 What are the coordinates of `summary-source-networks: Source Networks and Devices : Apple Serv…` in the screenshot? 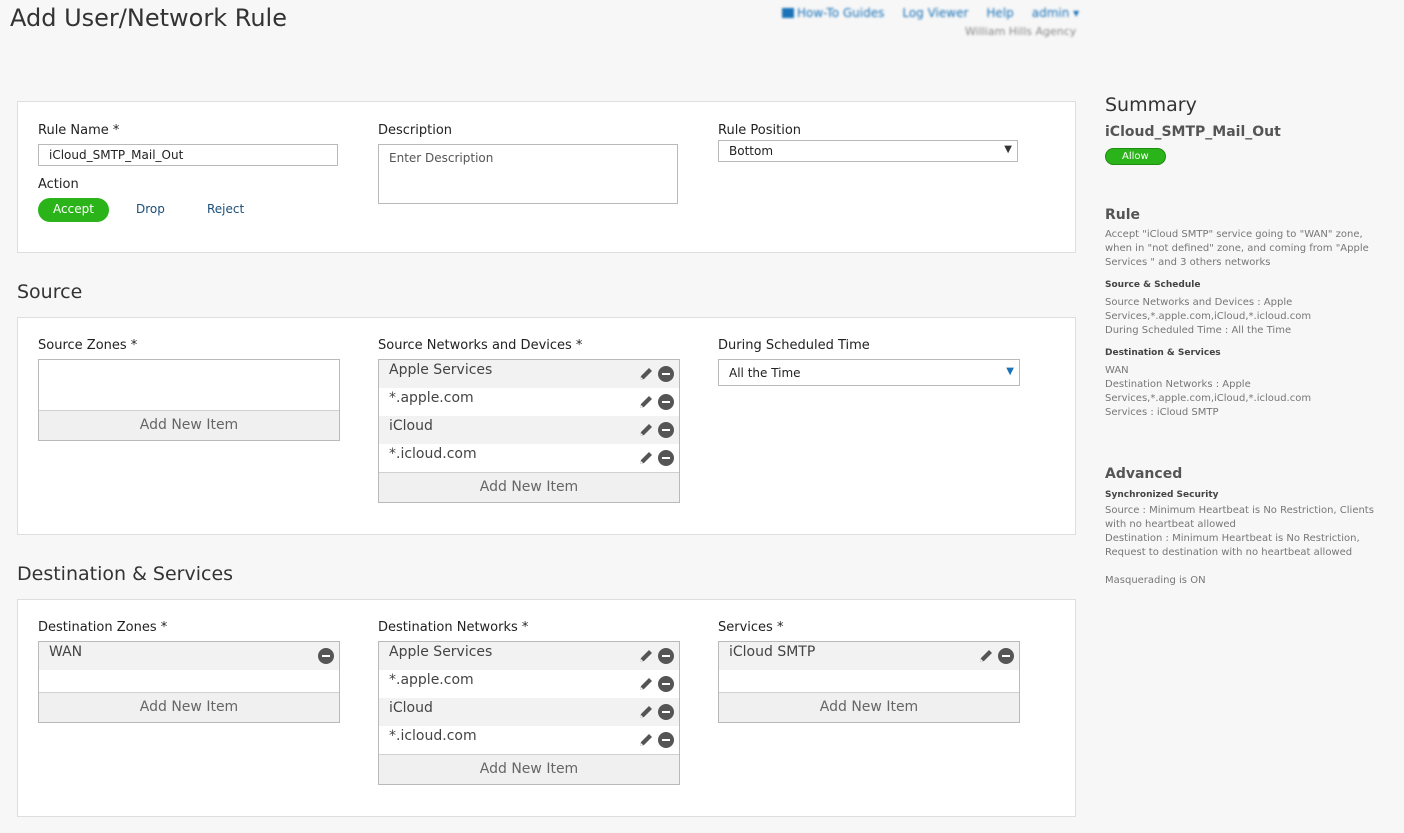 It's located at (1208, 309).